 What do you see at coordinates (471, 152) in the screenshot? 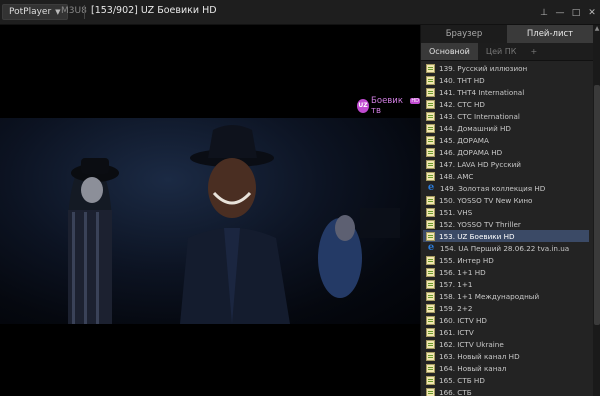
I see `playlist-item-label: 146. ДОРАМА HD` at bounding box center [471, 152].